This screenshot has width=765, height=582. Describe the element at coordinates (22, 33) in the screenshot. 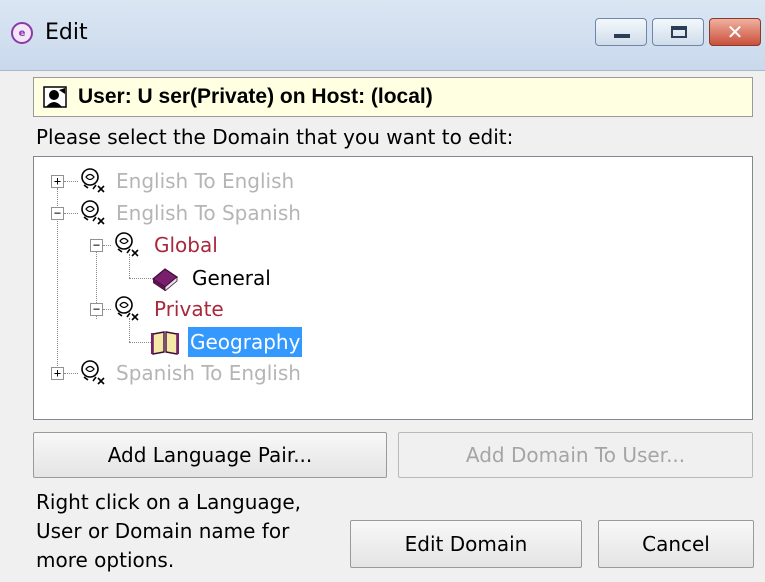

I see `app-icon: e` at that location.